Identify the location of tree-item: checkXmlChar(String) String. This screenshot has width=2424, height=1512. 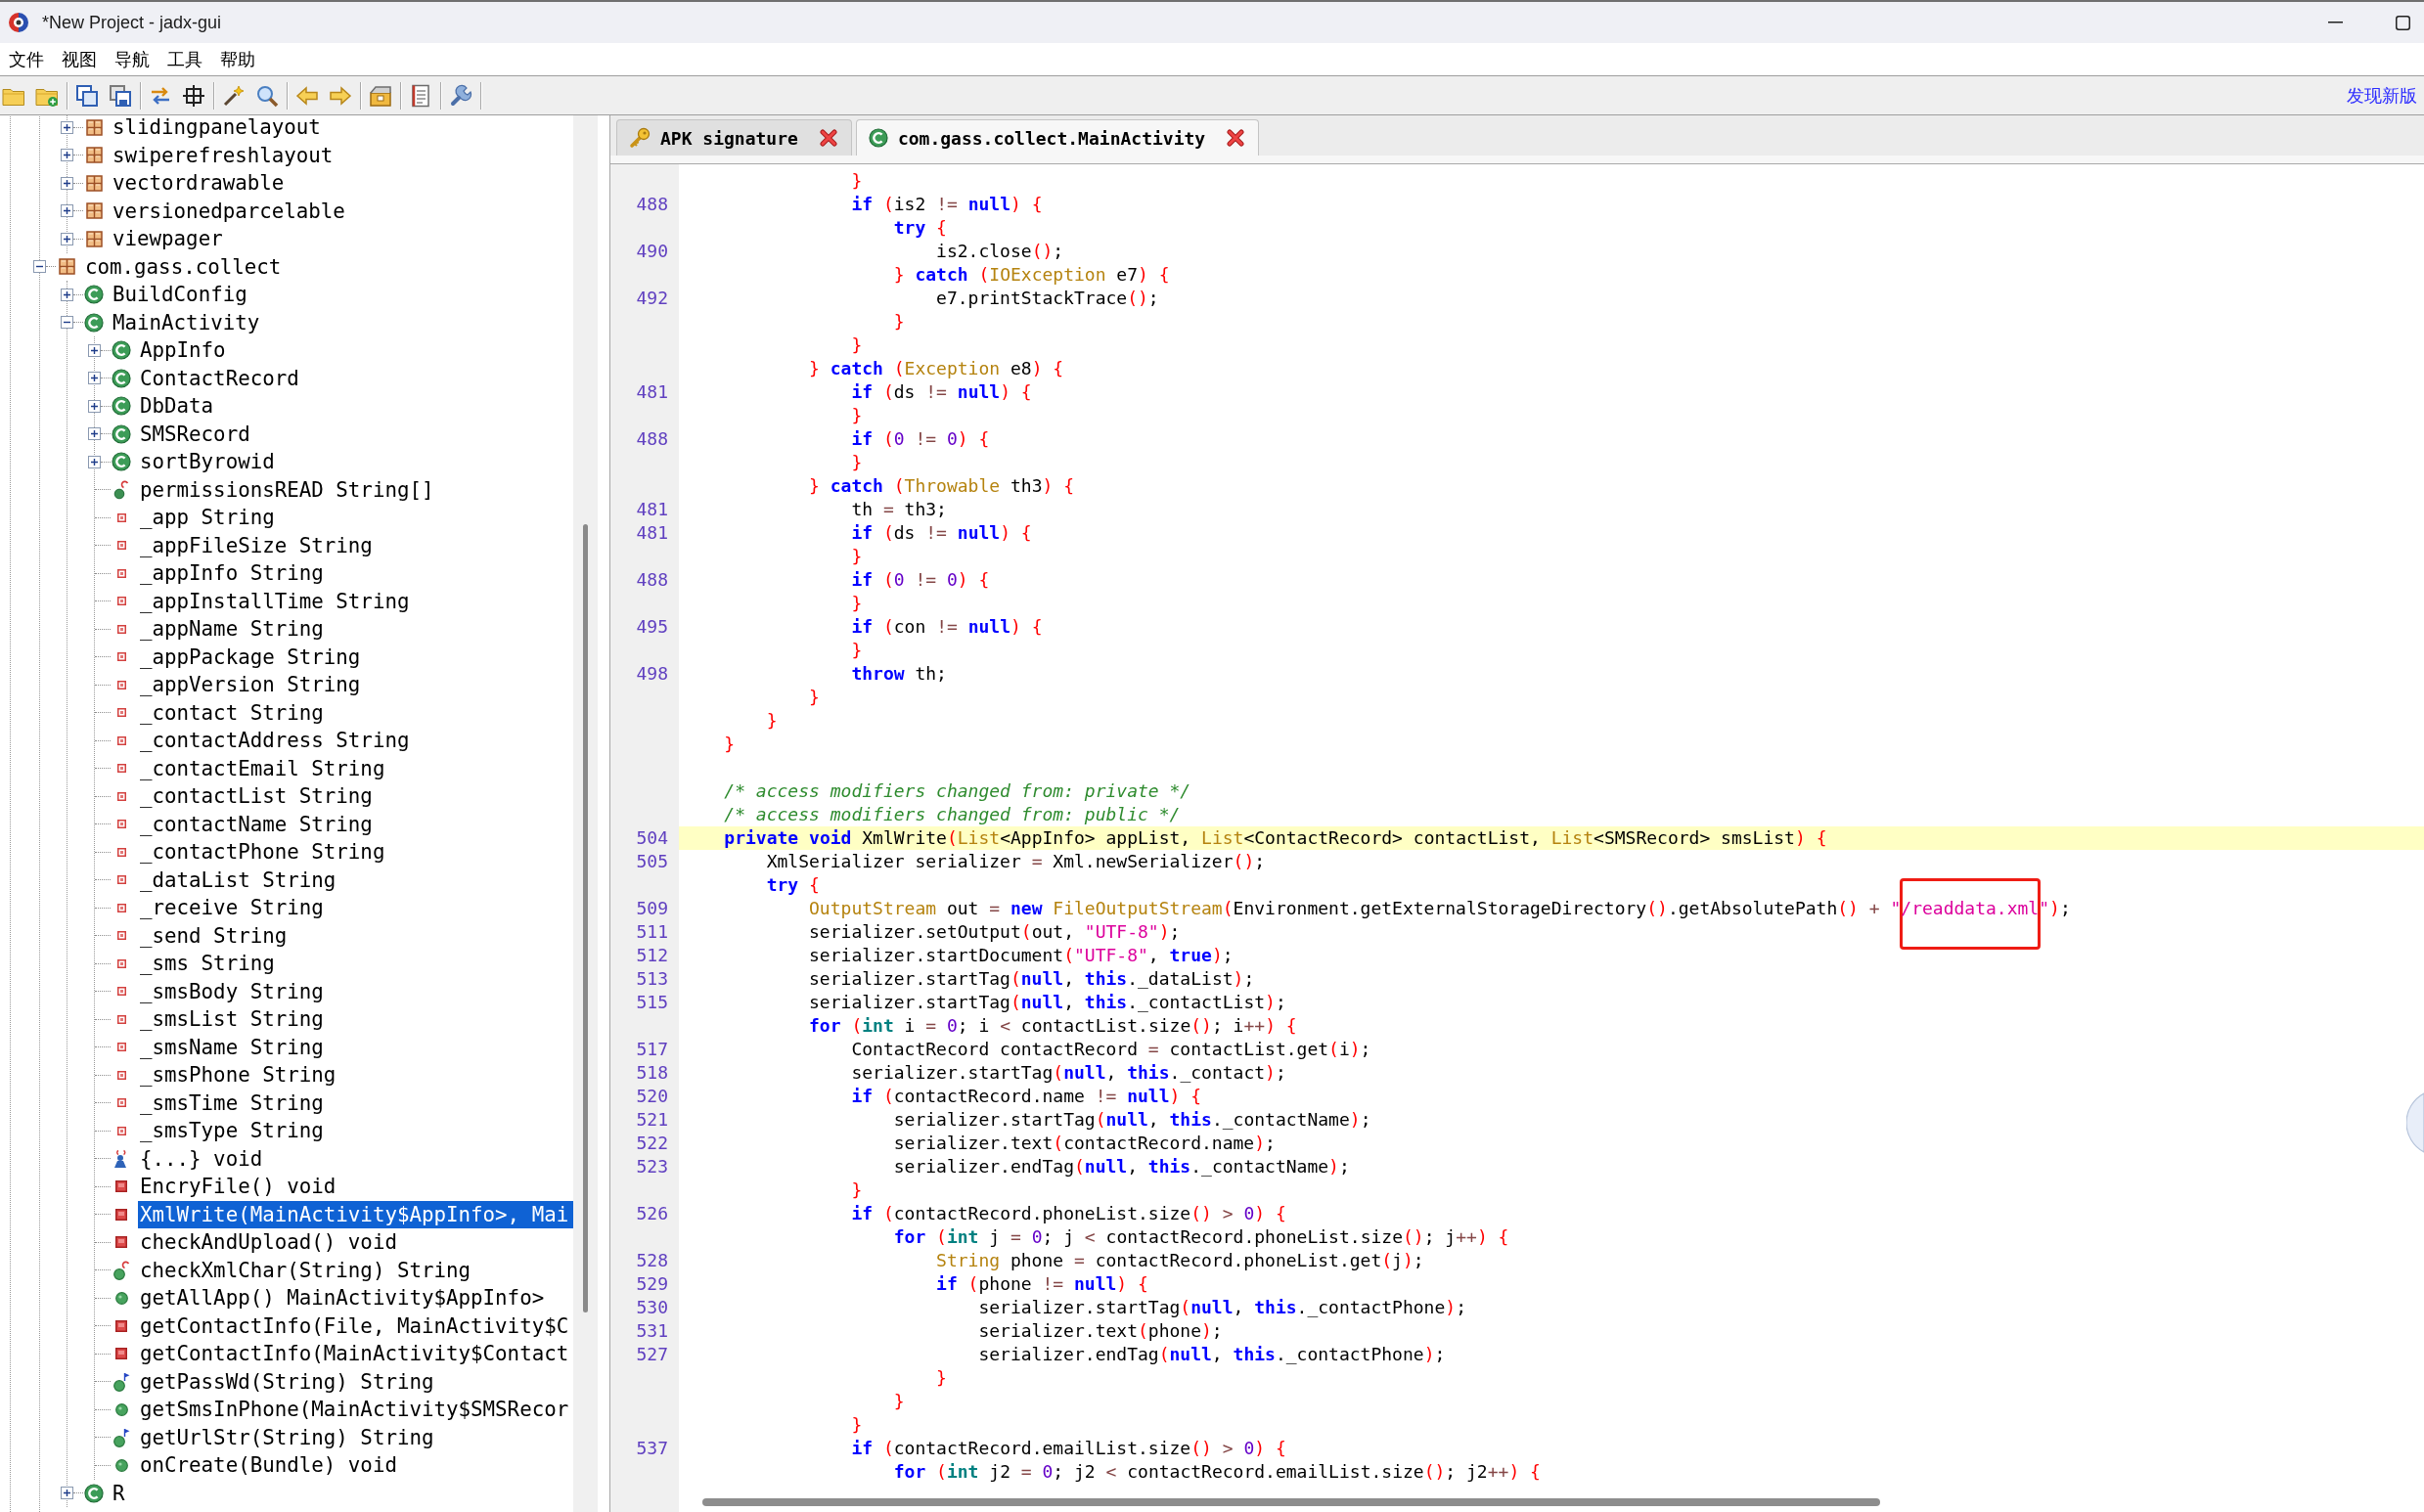
(305, 1270).